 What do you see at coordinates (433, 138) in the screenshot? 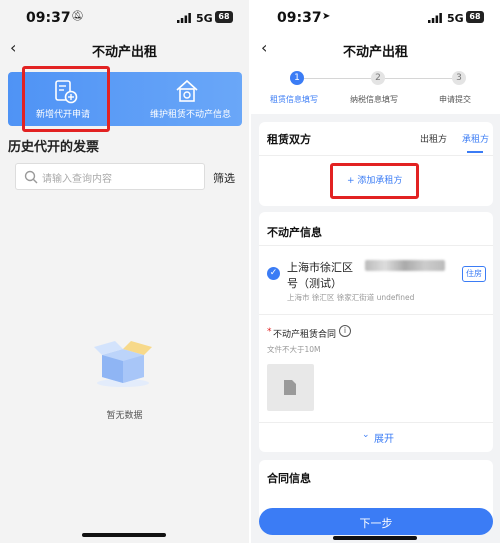
I see `tab-lessor: 出租方` at bounding box center [433, 138].